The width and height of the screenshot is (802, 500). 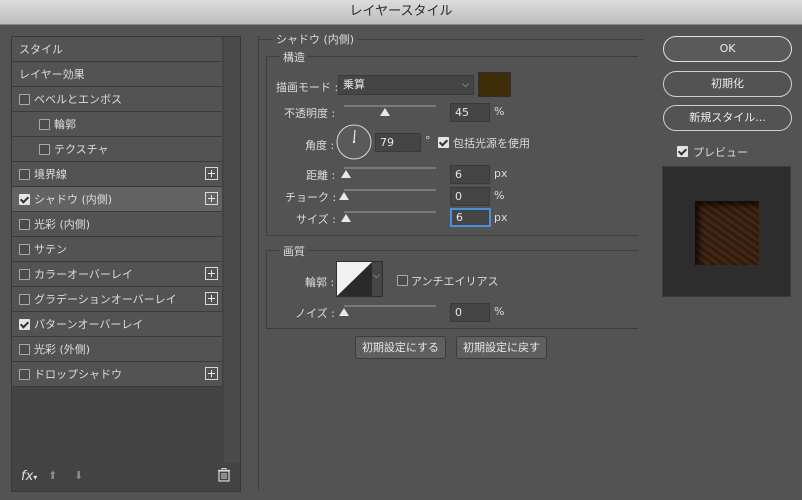 What do you see at coordinates (320, 282) in the screenshot?
I see `contour-label: 輪郭 :` at bounding box center [320, 282].